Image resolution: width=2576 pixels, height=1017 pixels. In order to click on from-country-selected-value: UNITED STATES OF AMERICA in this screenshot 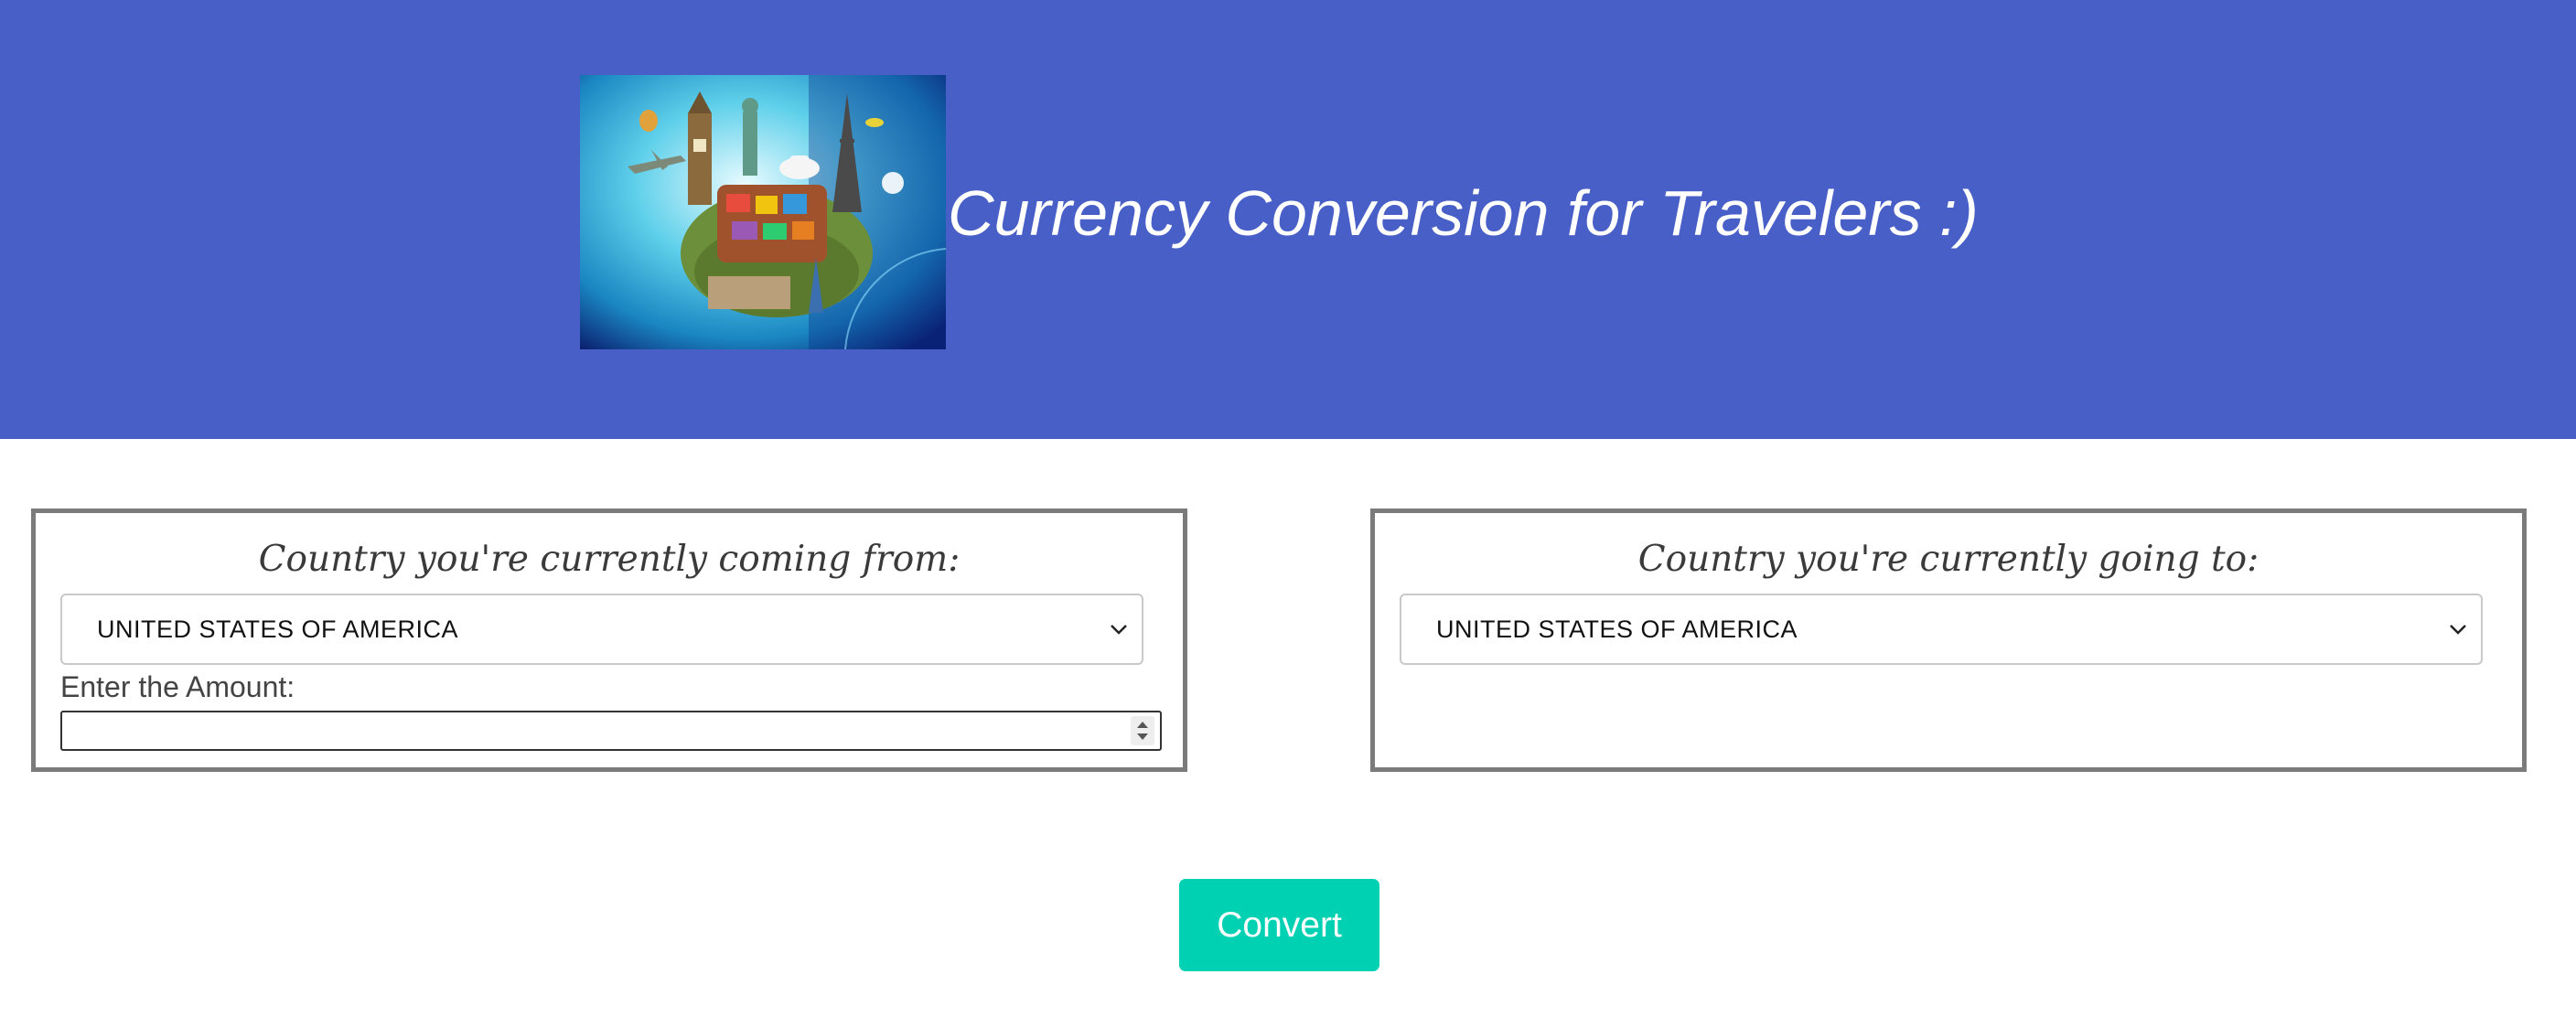, I will do `click(278, 629)`.